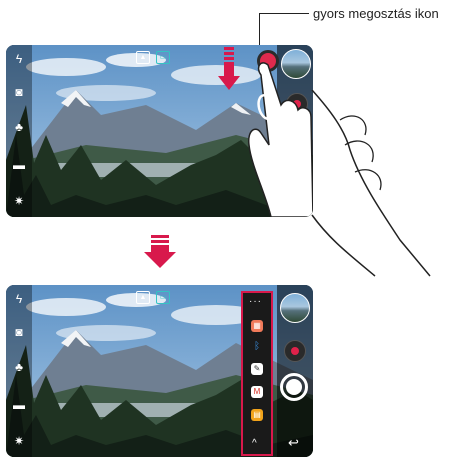  What do you see at coordinates (257, 326) in the screenshot?
I see `gallery-app-icon: ▦` at bounding box center [257, 326].